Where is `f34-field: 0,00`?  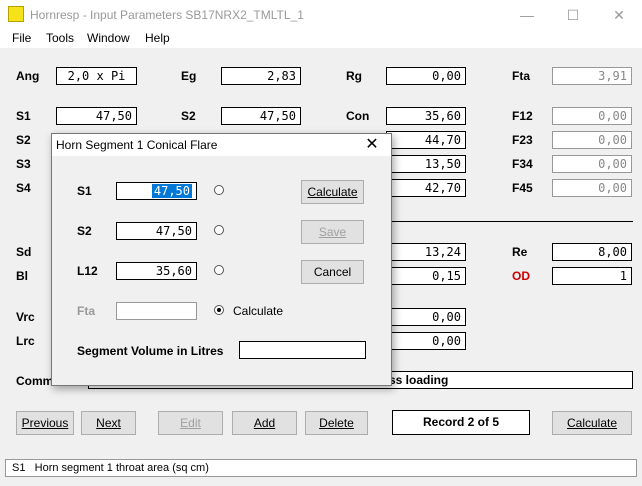 f34-field: 0,00 is located at coordinates (592, 164).